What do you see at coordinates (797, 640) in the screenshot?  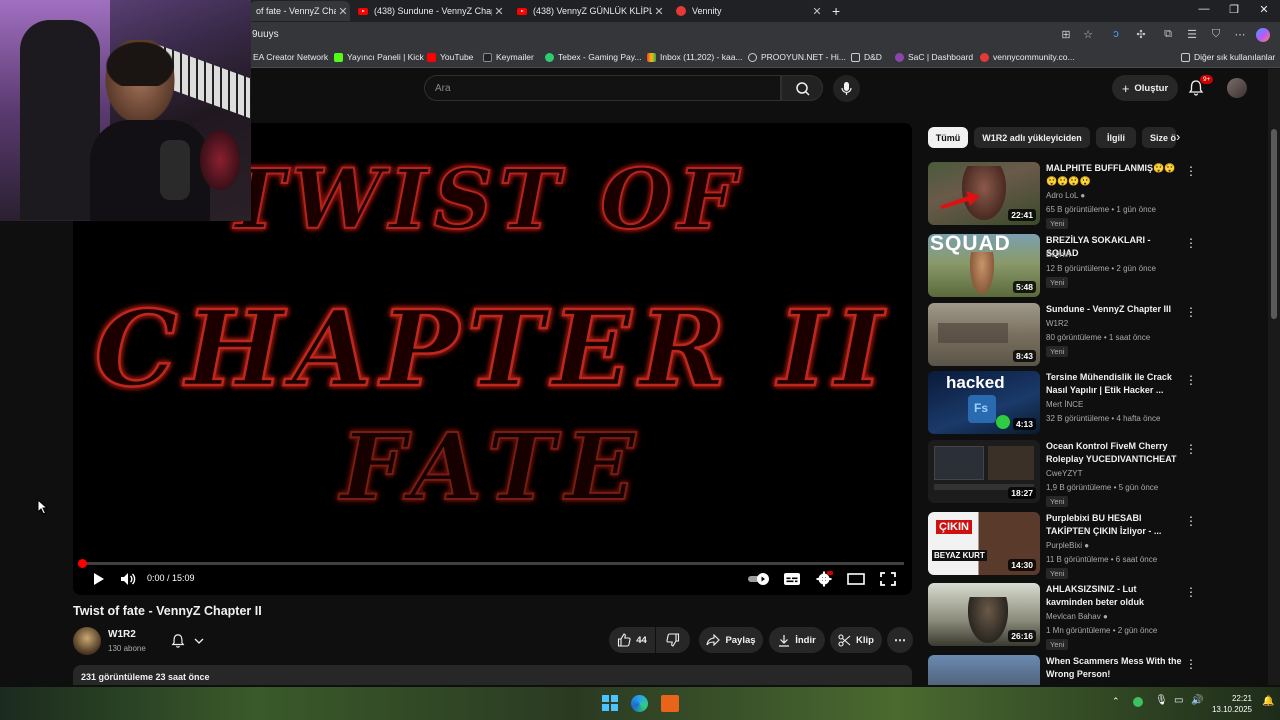 I see `download-button: İndir` at bounding box center [797, 640].